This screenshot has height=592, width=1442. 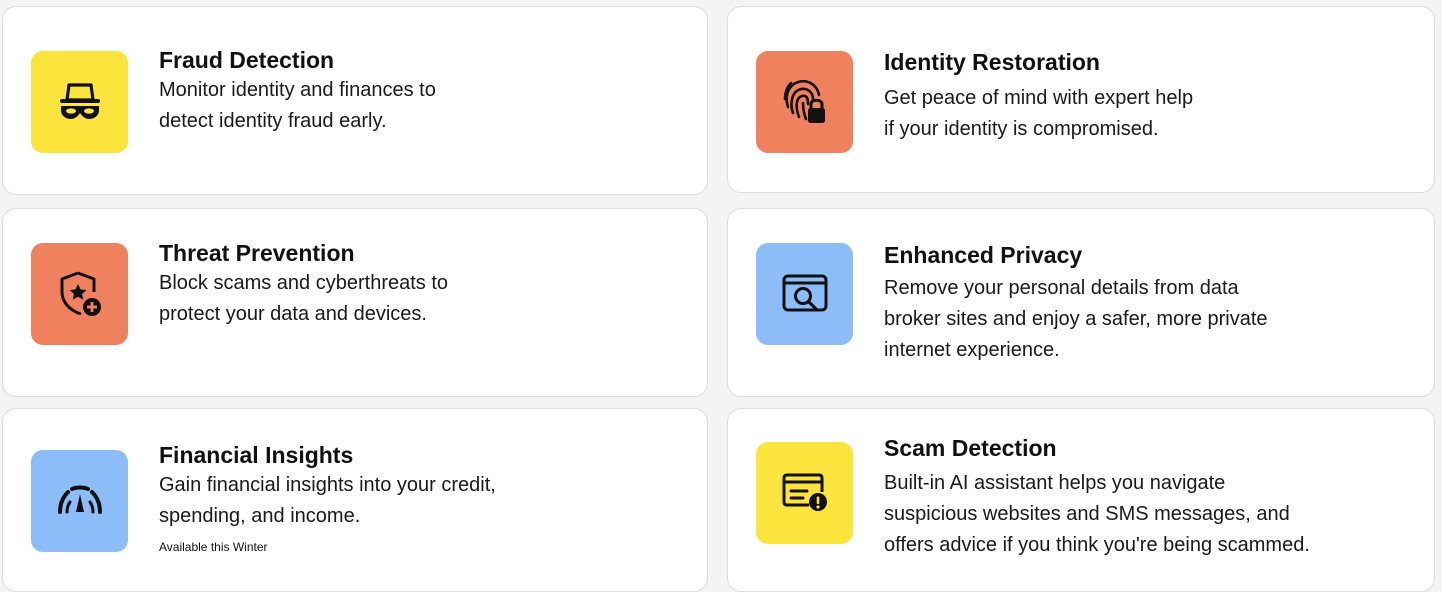 I want to click on fingerprint-lock-icon, so click(x=805, y=102).